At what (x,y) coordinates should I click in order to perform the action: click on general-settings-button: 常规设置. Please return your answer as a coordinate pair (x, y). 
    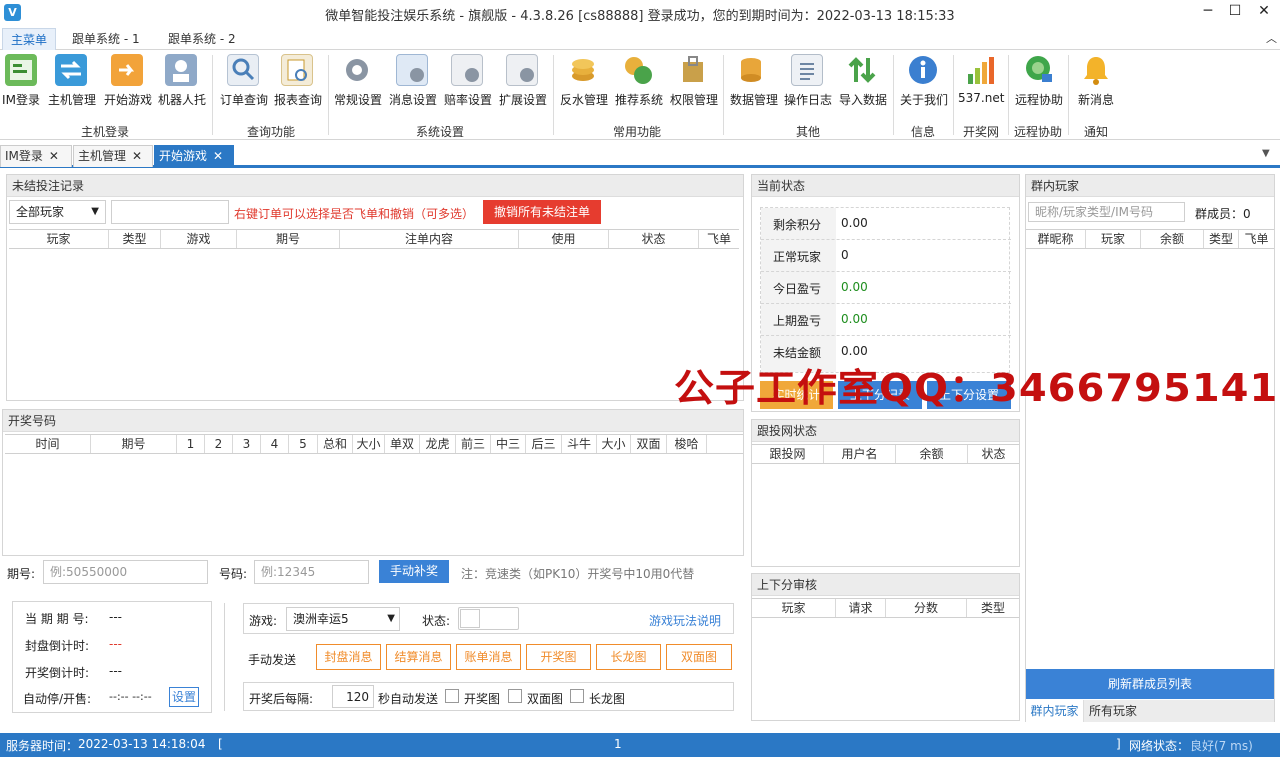
    Looking at the image, I should click on (358, 82).